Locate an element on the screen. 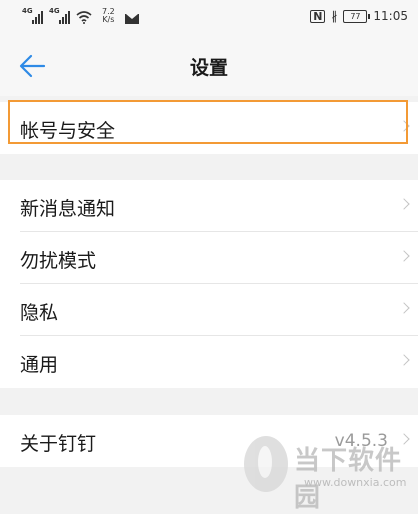 This screenshot has width=418, height=514. row-privacy: 隐私 is located at coordinates (209, 310).